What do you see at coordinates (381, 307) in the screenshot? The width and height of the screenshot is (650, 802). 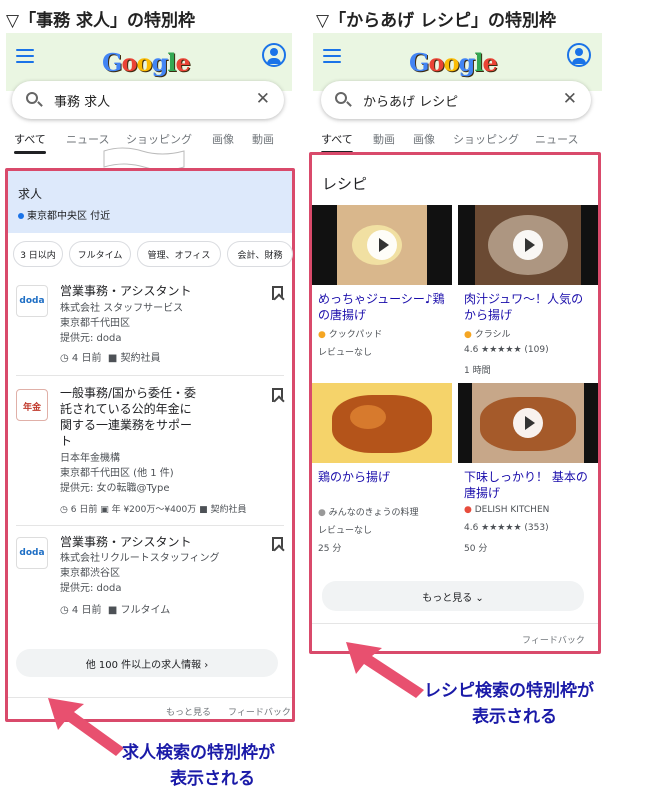 I see `recipe-title: めっちゃジューシー♪鶏 の唐揚げ` at bounding box center [381, 307].